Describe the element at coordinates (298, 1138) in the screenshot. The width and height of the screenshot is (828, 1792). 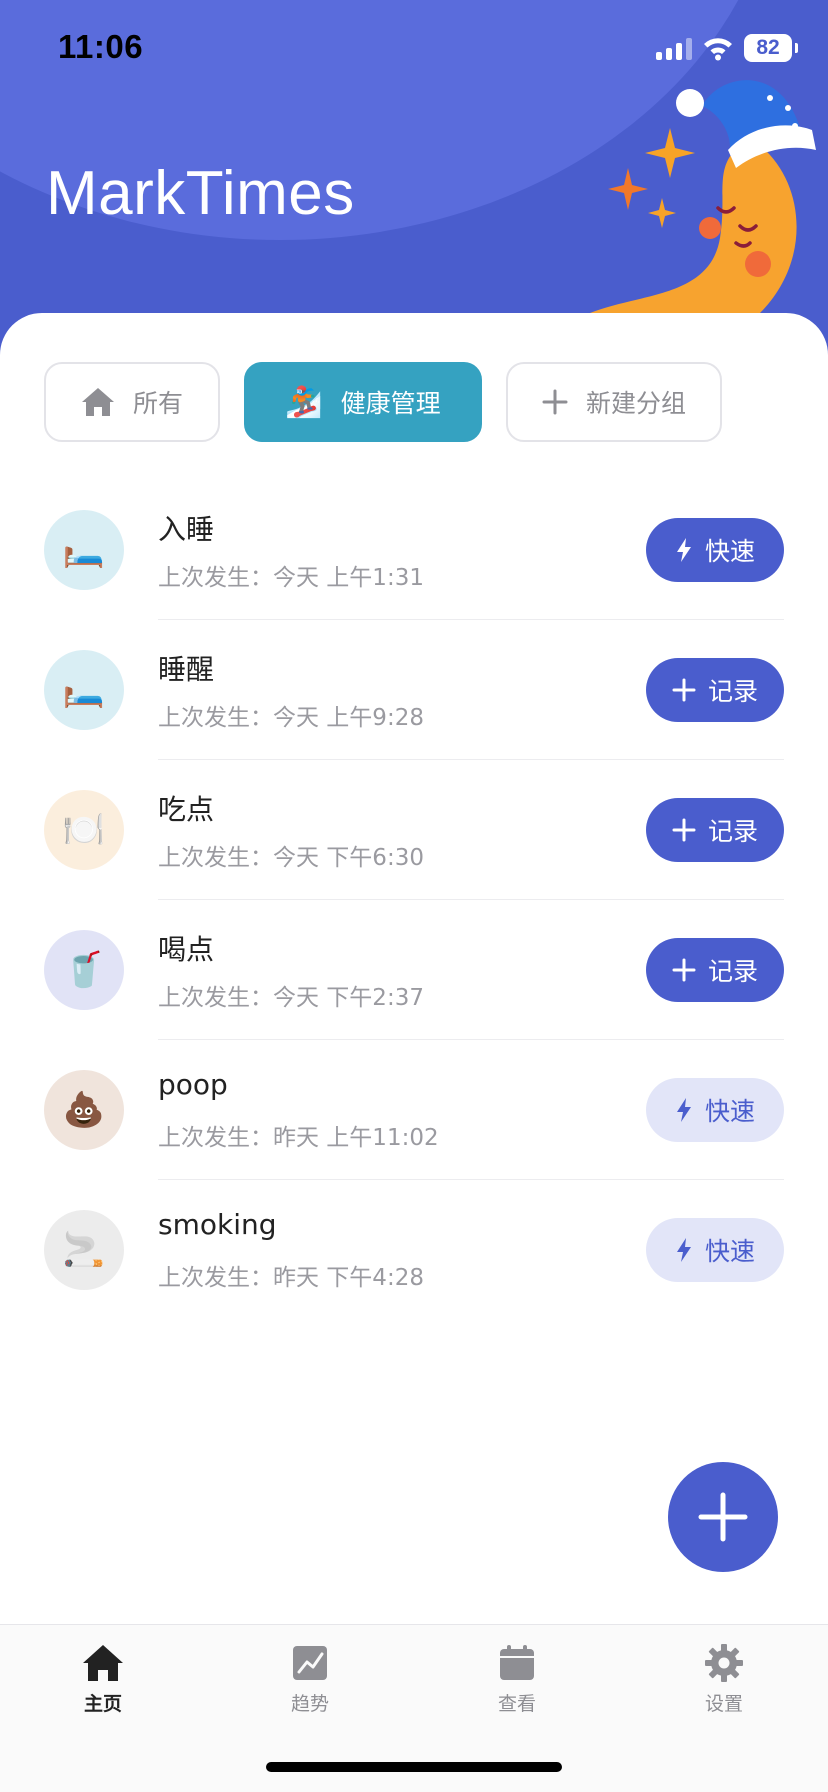
I see `event-last-occurred: 上次发生：昨天 上午11:02` at that location.